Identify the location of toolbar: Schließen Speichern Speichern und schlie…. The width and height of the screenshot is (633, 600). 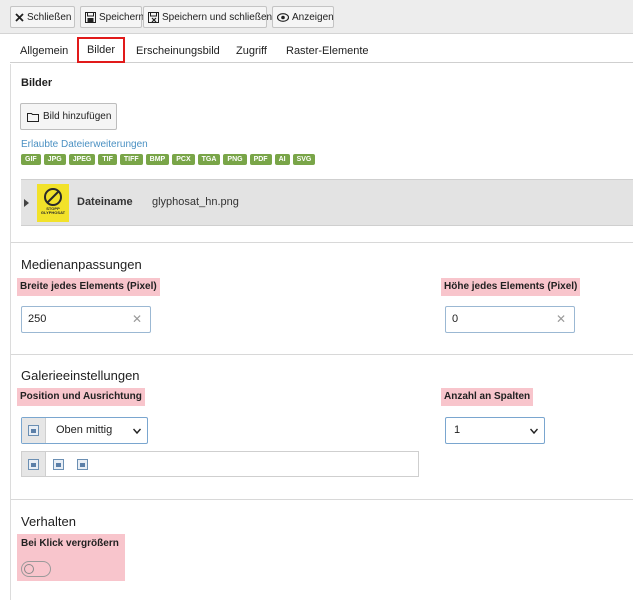
(316, 17).